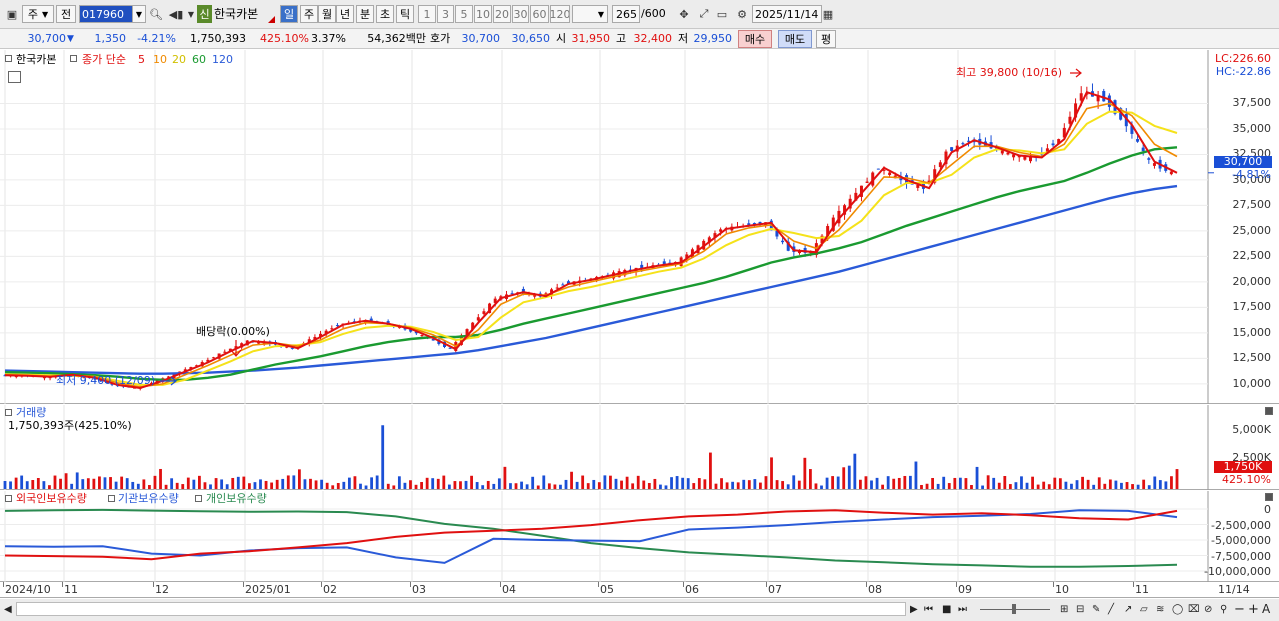 Image resolution: width=1279 pixels, height=621 pixels. What do you see at coordinates (1253, 609) in the screenshot?
I see `zoom-in-icon: +` at bounding box center [1253, 609].